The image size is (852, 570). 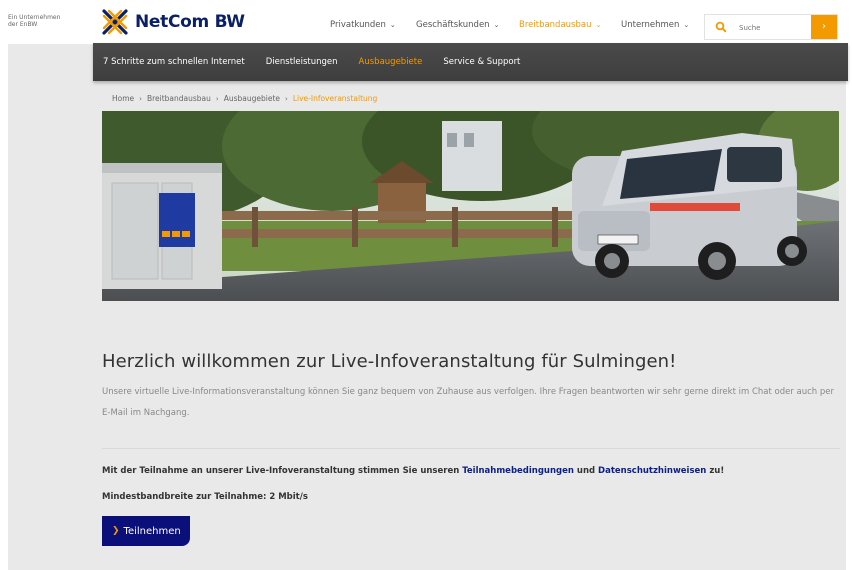 I want to click on subnav-item-dienstleistungen: Dienstleistungen, so click(x=302, y=62).